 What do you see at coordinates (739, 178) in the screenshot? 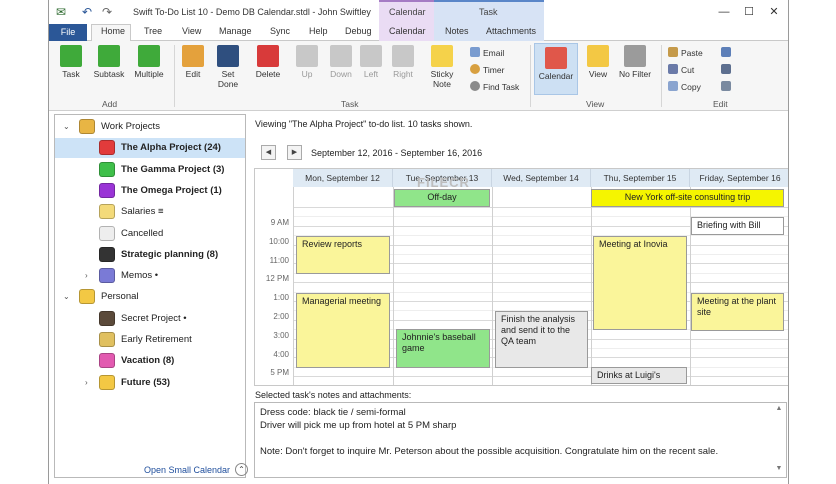
I see `day-header-fri: Friday, September 16` at bounding box center [739, 178].